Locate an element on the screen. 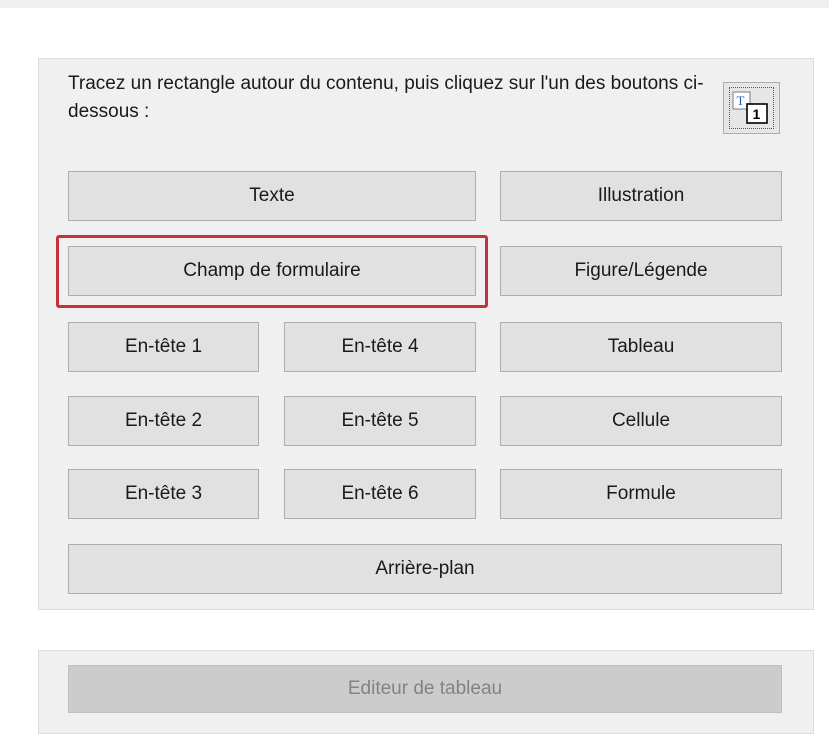 Image resolution: width=829 pixels, height=742 pixels. tag-order-icon: T 1 is located at coordinates (750, 107).